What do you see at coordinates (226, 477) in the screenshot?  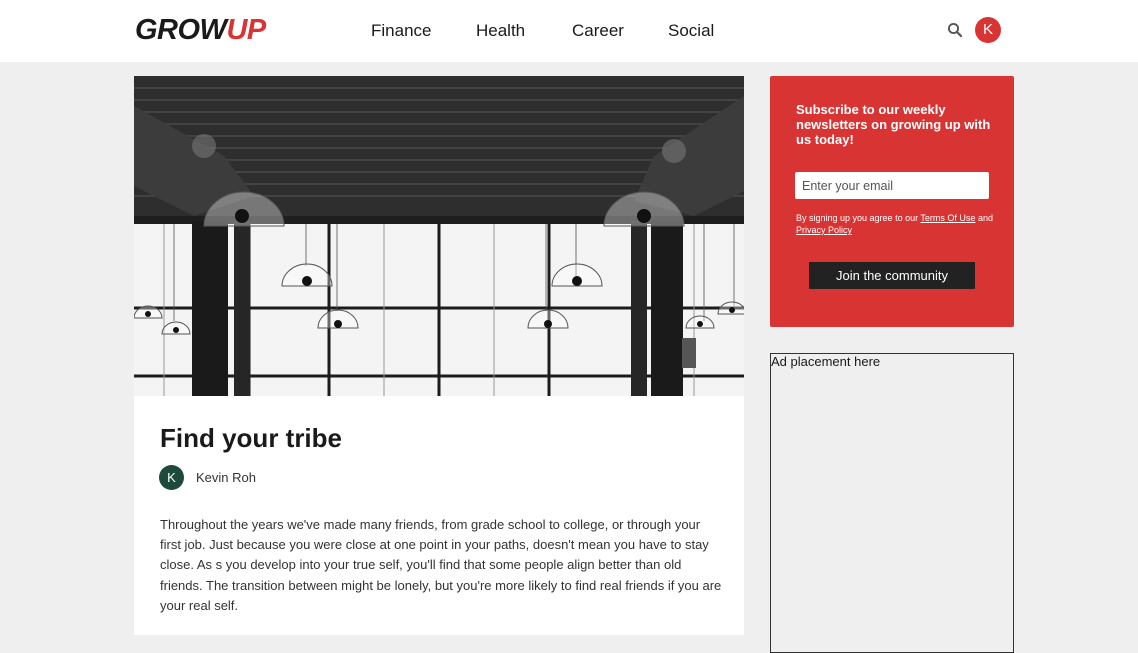 I see `author-name: Kevin Roh` at bounding box center [226, 477].